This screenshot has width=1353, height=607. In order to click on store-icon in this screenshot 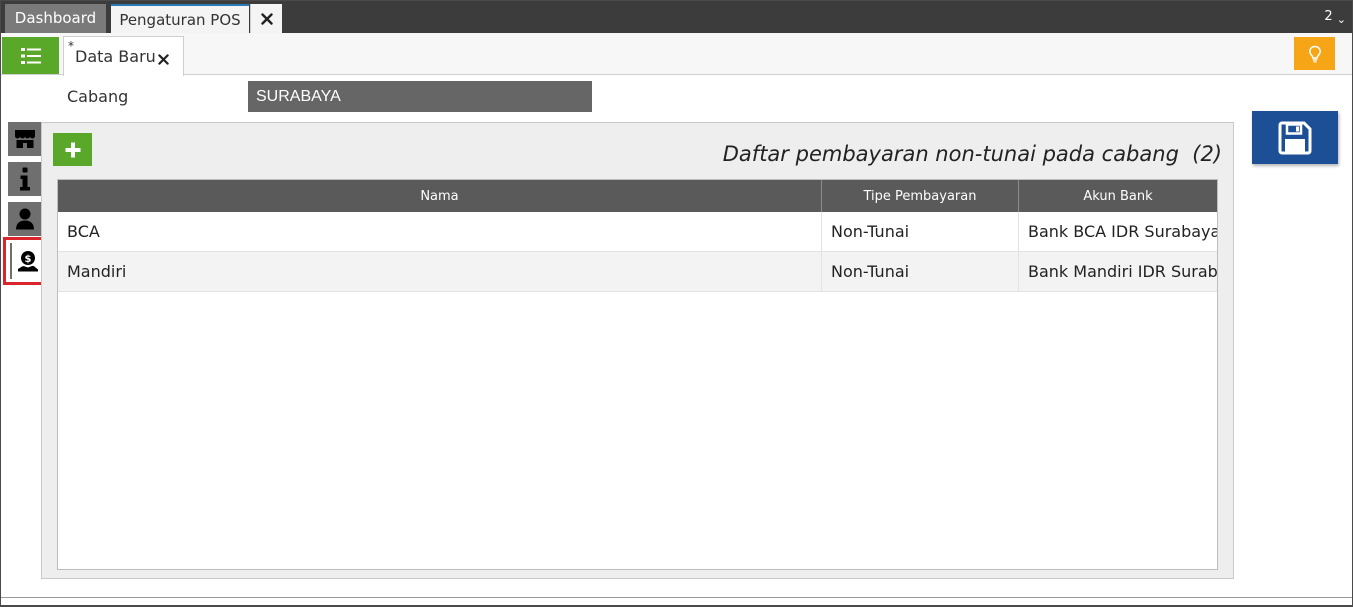, I will do `click(24, 139)`.